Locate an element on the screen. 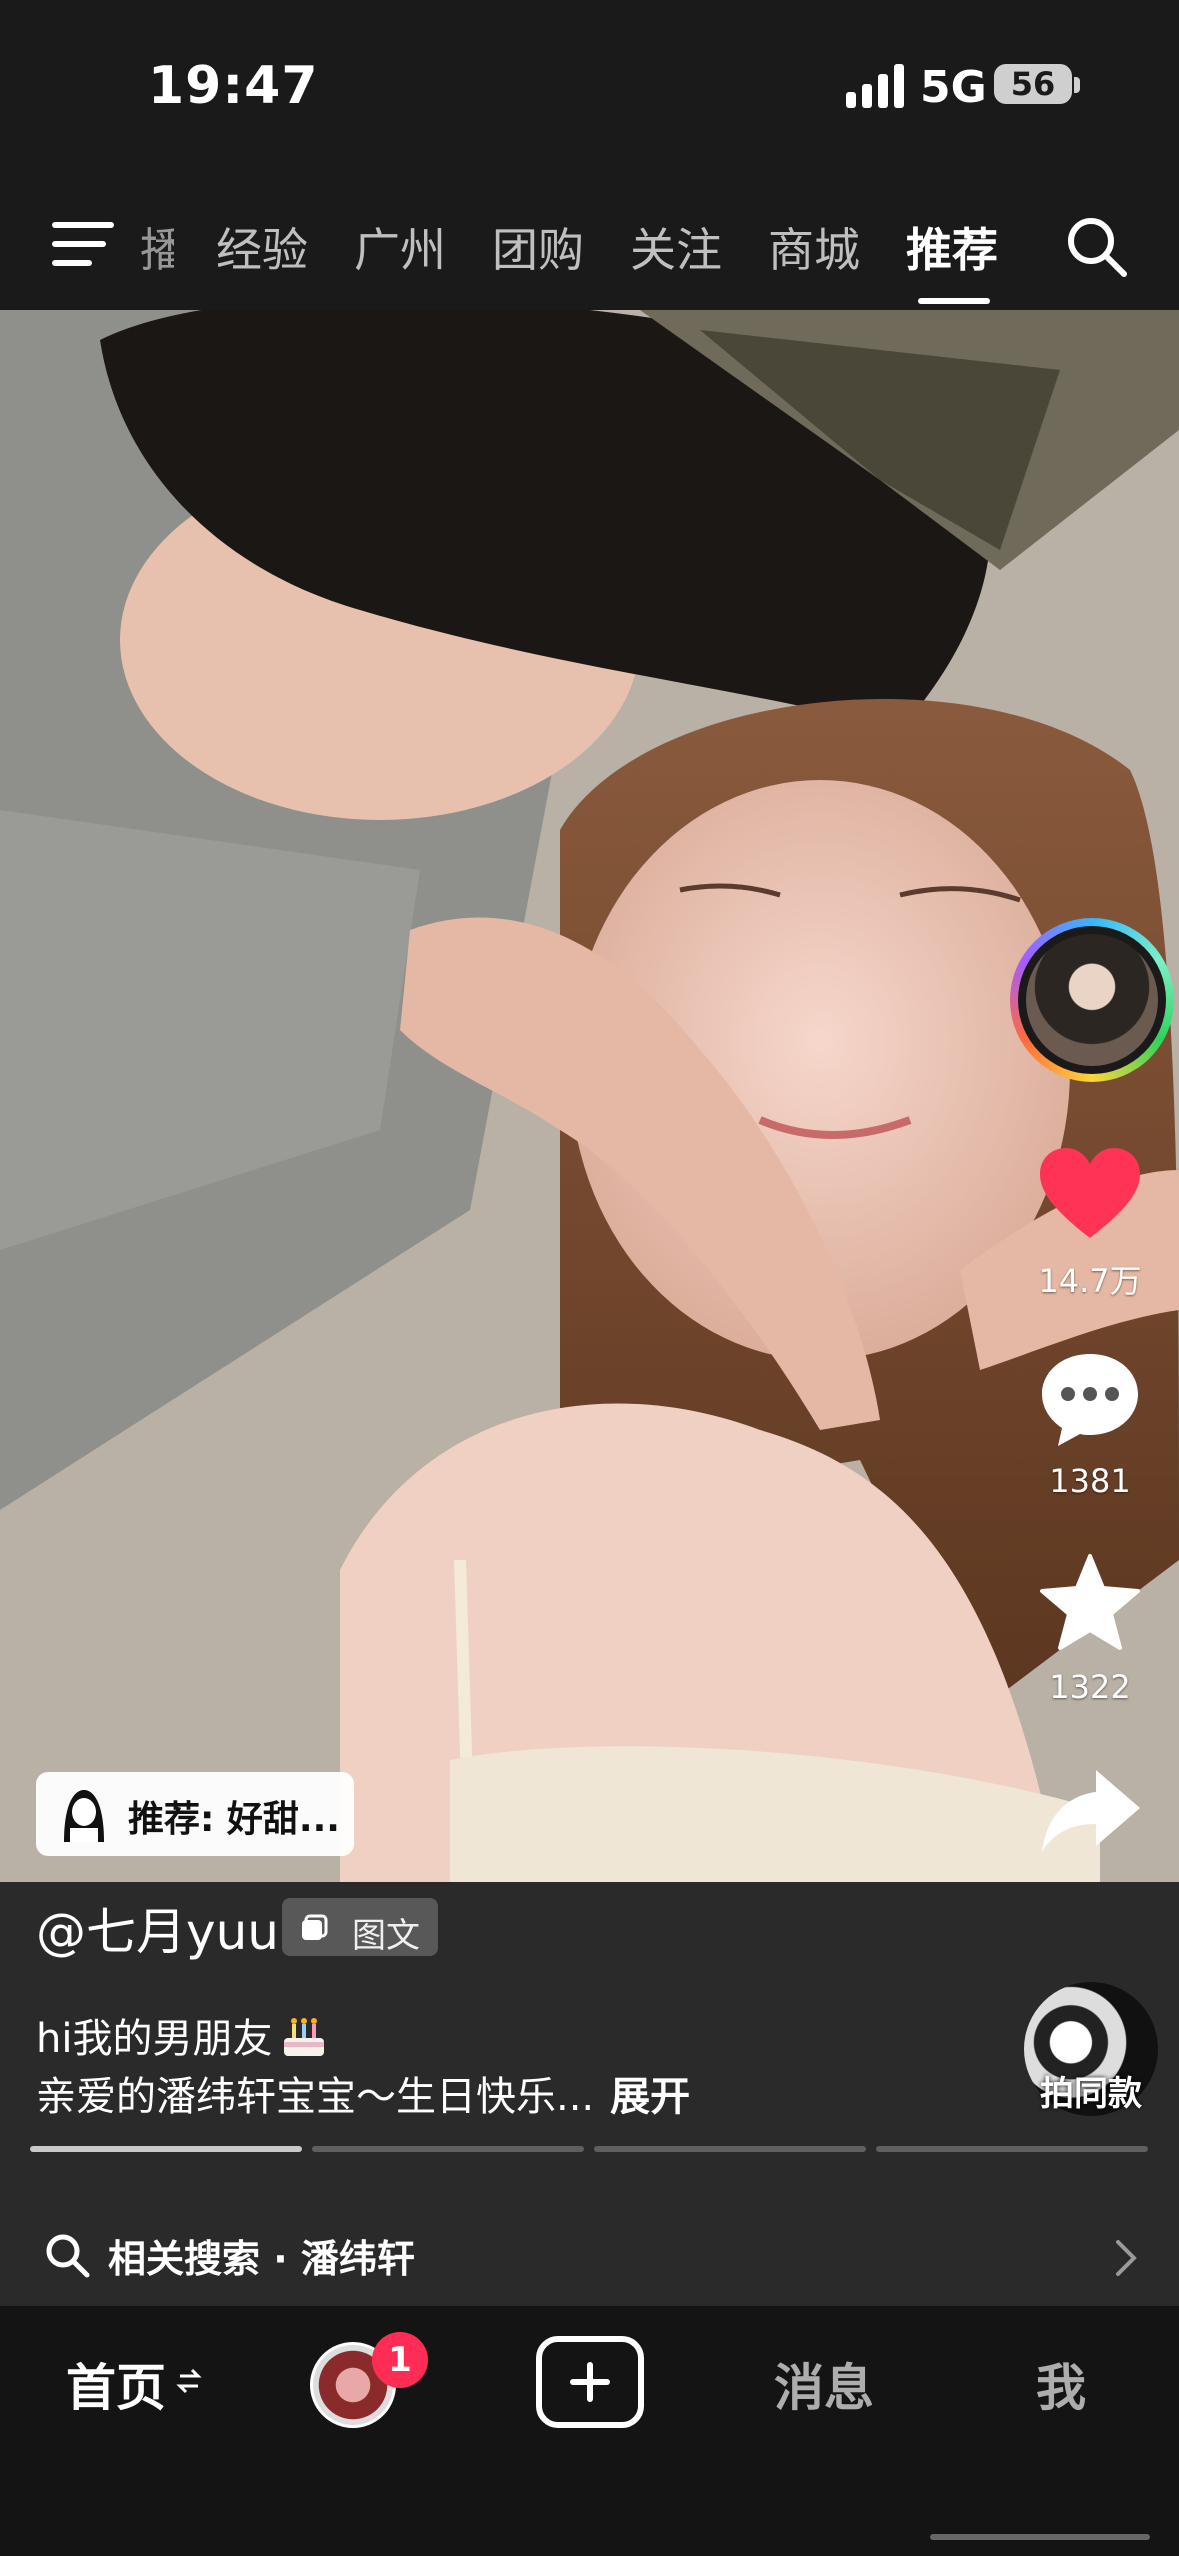  caption-line1: hi我的男朋友 is located at coordinates (183, 2035).